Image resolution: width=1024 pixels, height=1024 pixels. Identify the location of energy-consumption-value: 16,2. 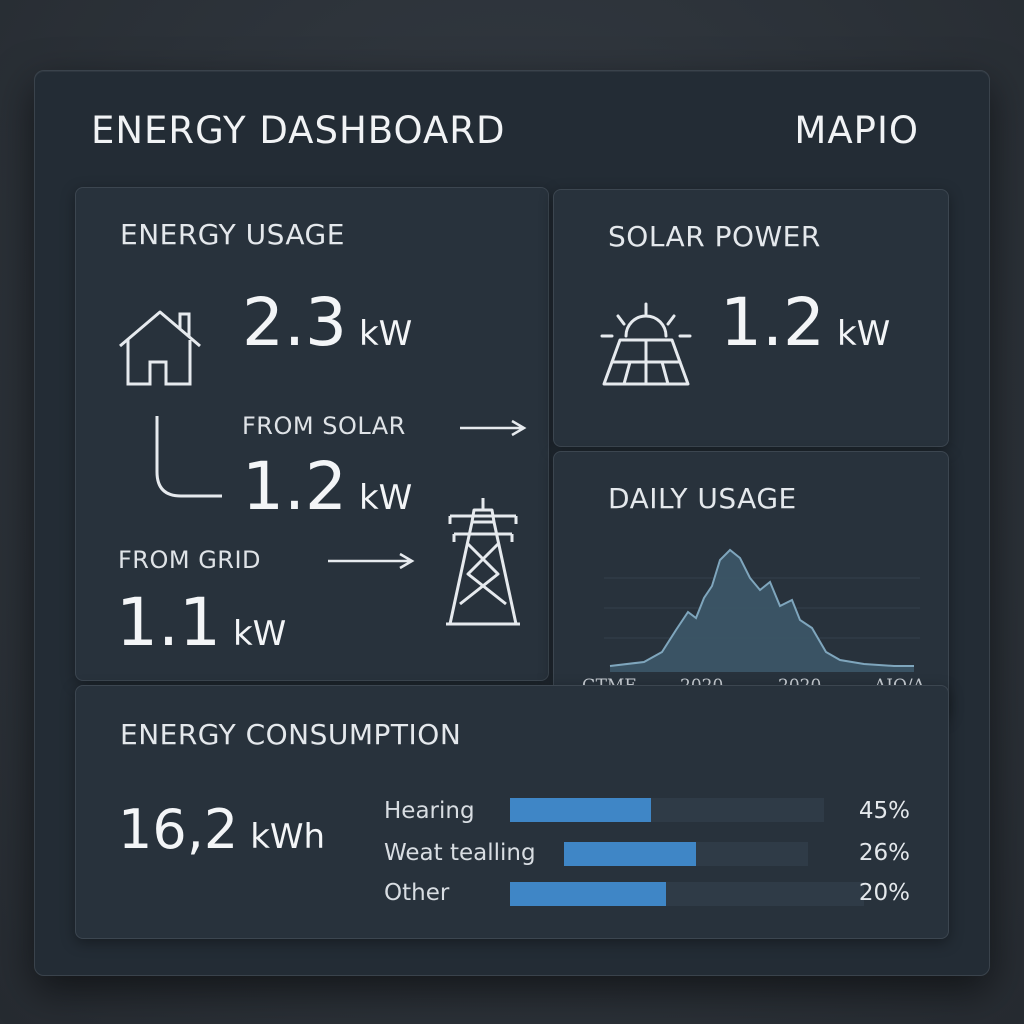
(178, 829).